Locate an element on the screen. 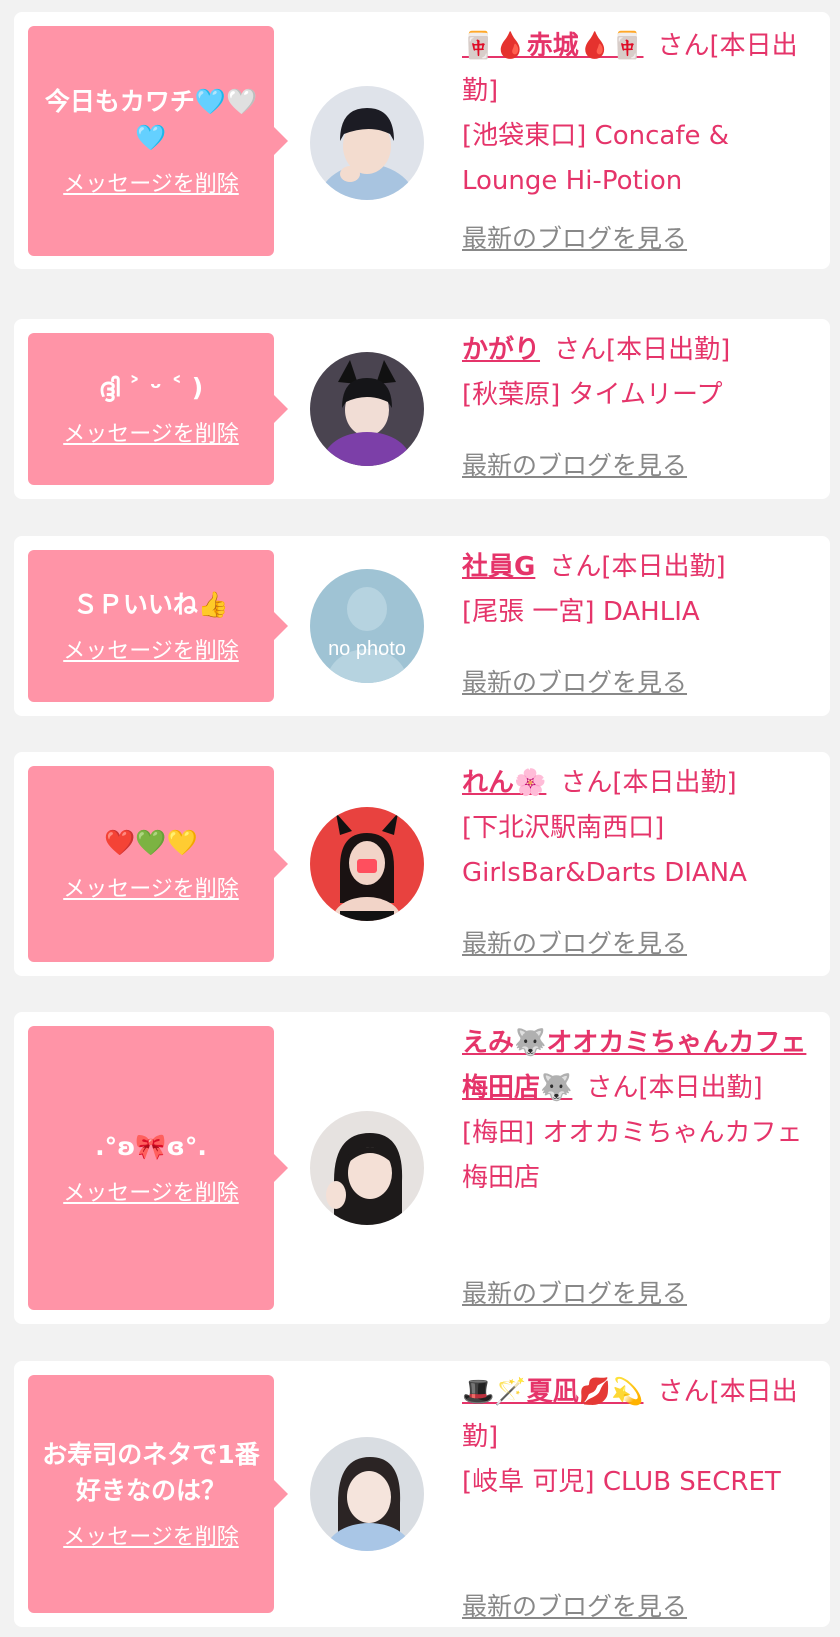  message-bubble: .°ʚ🎀ɞ°. メッセージを削除 is located at coordinates (158, 1168).